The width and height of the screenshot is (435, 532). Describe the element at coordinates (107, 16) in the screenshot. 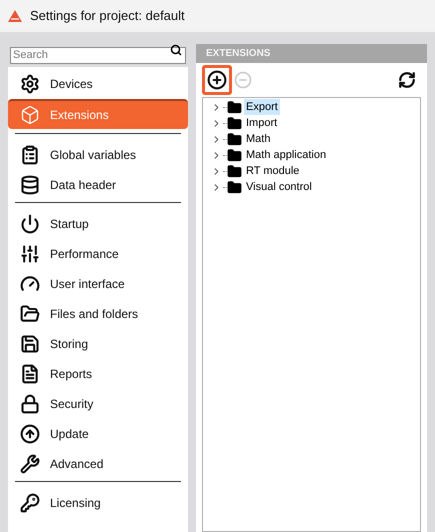

I see `window-title: Settings for project: default` at that location.